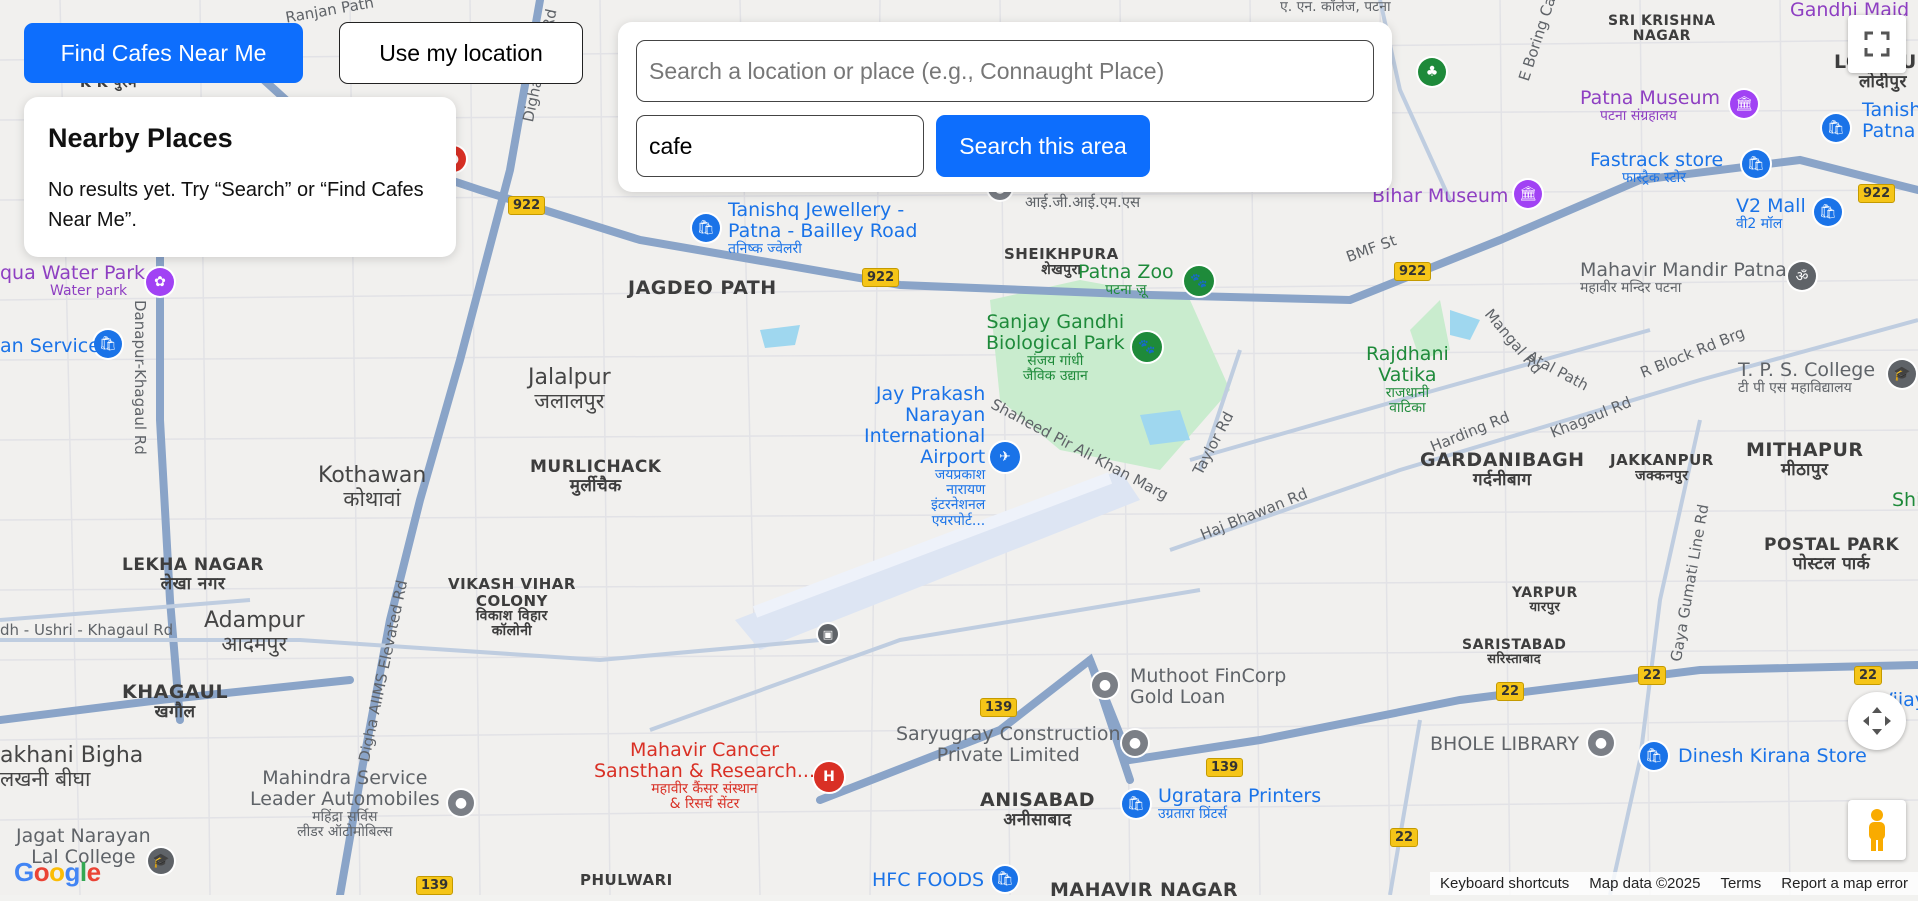  Describe the element at coordinates (1772, 756) in the screenshot. I see `poi-dinesh-kirana: Dinesh Kirana Store` at that location.